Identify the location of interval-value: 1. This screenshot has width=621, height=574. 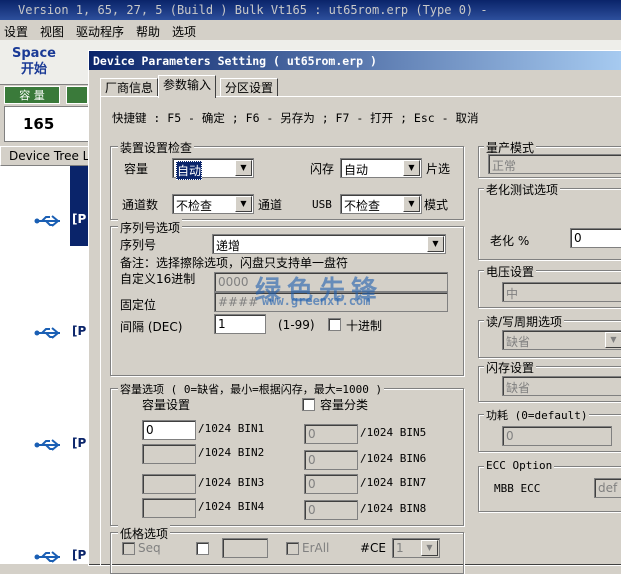
(222, 324).